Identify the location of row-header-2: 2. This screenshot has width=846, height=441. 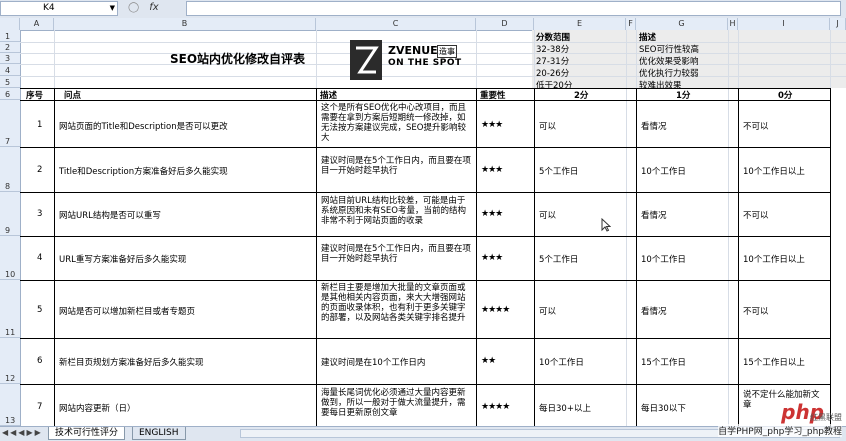
(10, 47).